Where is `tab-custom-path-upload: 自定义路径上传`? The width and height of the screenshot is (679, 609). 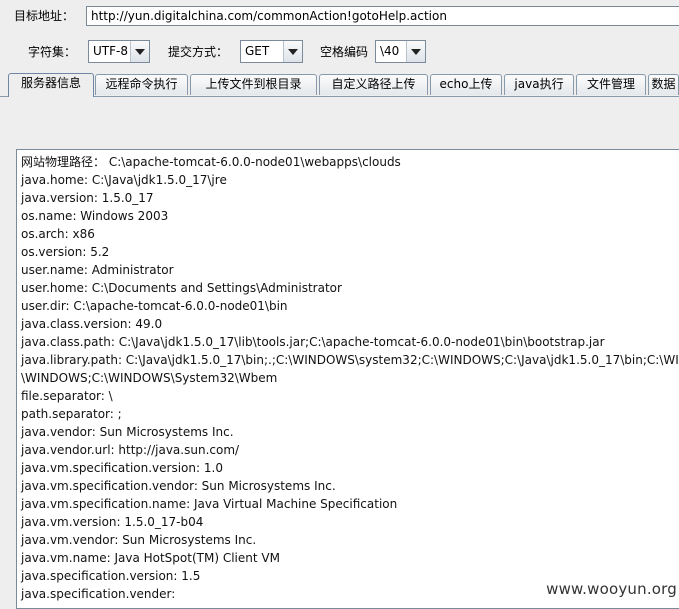 tab-custom-path-upload: 自定义路径上传 is located at coordinates (373, 84).